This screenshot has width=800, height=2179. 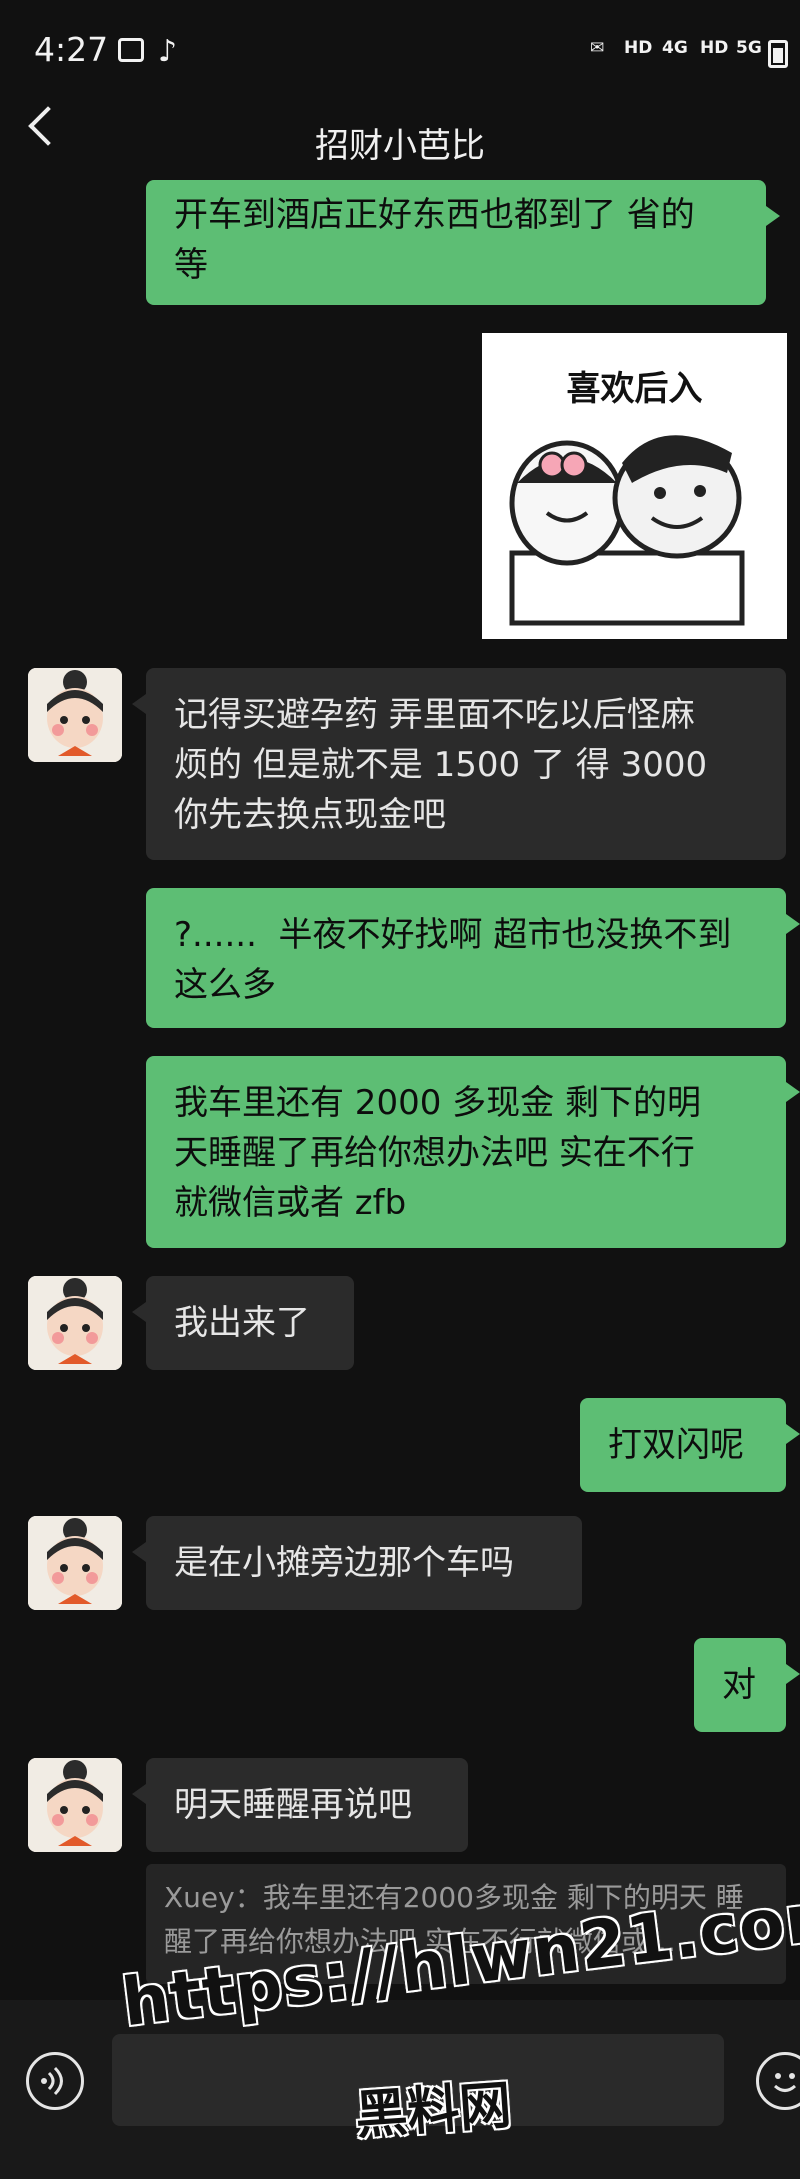 What do you see at coordinates (400, 146) in the screenshot?
I see `chat-title: 招财小芭比` at bounding box center [400, 146].